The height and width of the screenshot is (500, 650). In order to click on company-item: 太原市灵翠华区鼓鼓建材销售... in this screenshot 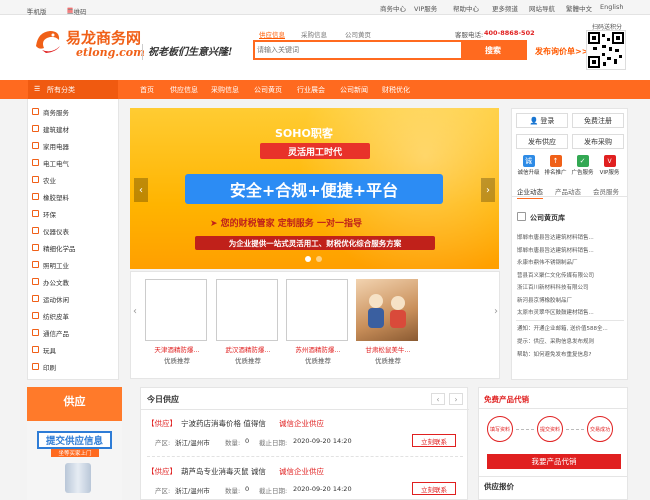, I will do `click(571, 313)`.